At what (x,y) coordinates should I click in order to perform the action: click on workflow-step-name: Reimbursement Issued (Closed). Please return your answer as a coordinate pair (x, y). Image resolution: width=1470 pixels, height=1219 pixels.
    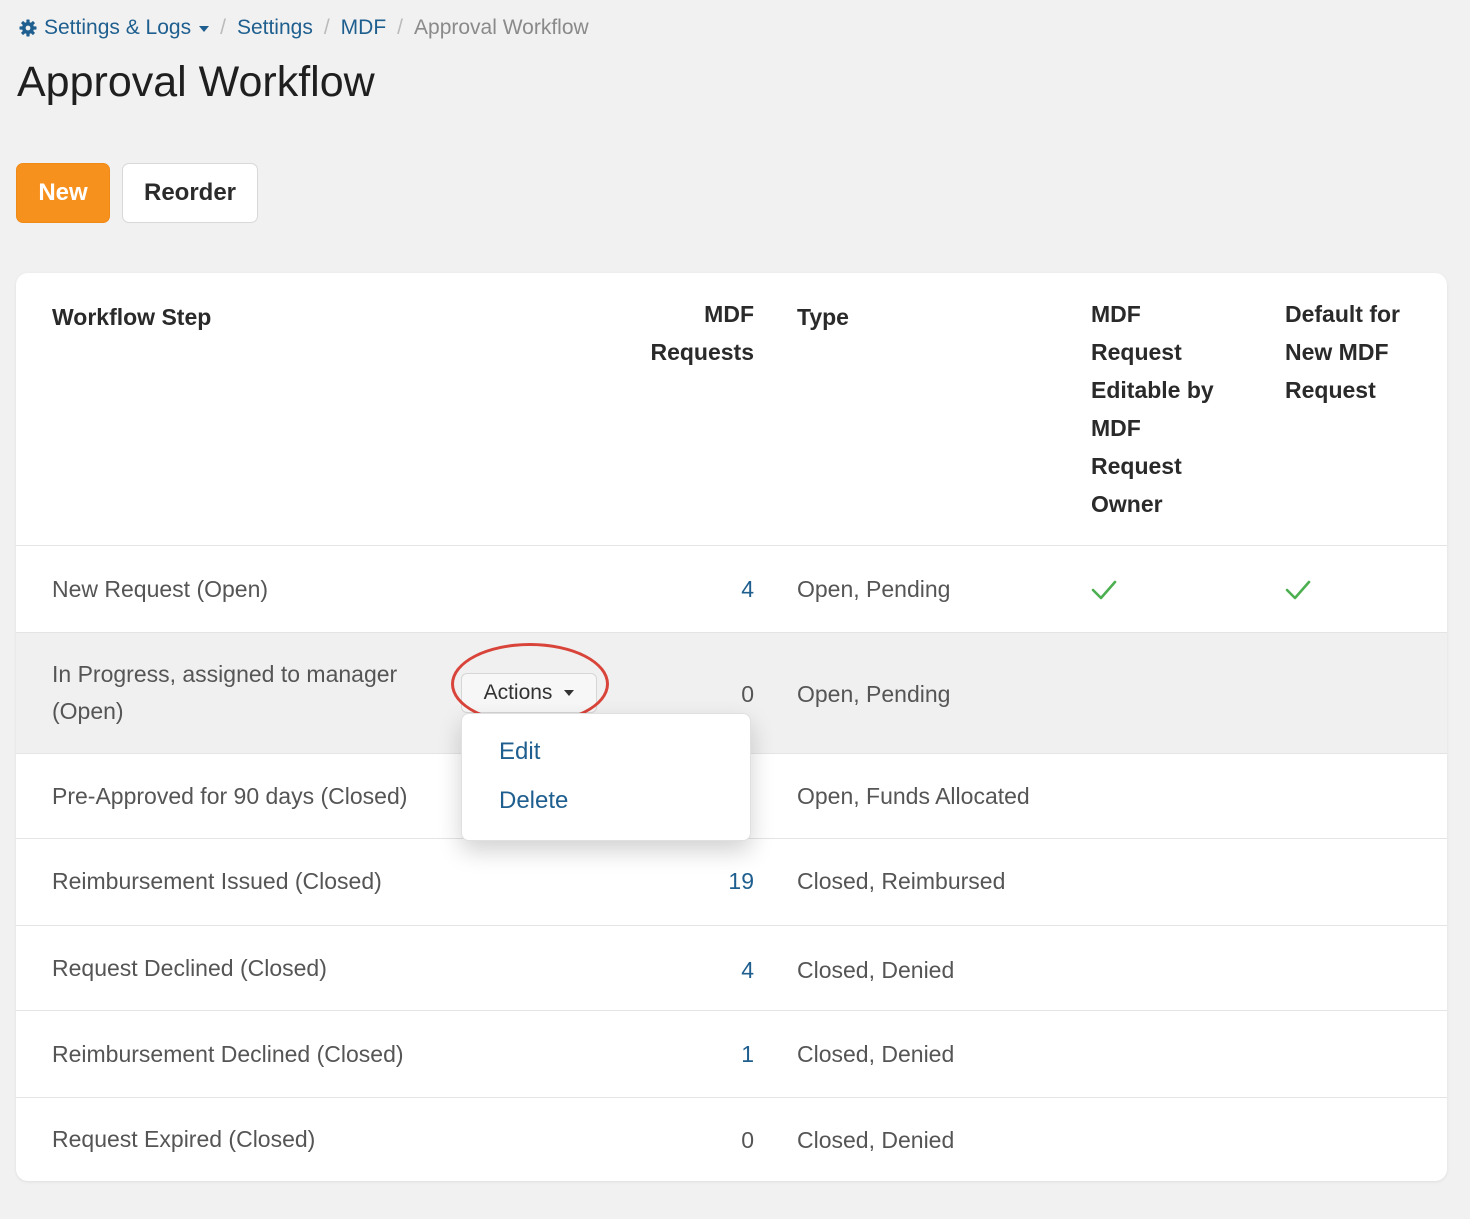
    Looking at the image, I should click on (217, 881).